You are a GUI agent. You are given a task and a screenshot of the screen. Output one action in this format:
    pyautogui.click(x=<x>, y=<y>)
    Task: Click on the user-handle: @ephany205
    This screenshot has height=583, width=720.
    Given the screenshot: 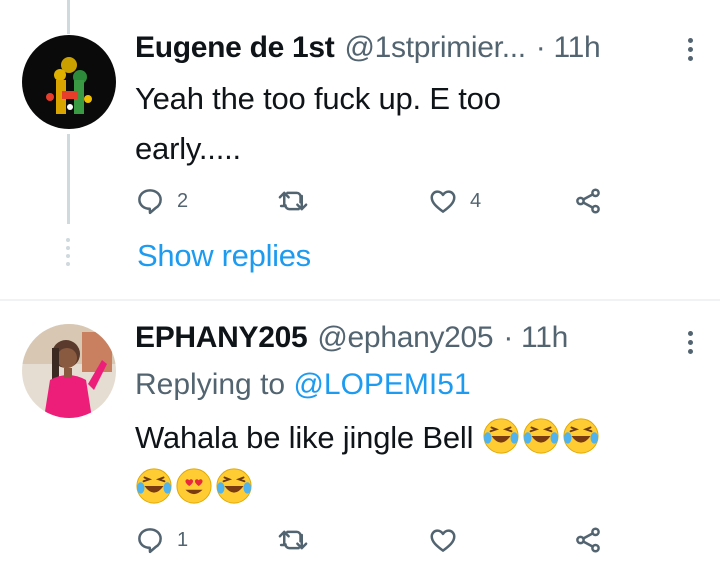 What is the action you would take?
    pyautogui.click(x=405, y=338)
    